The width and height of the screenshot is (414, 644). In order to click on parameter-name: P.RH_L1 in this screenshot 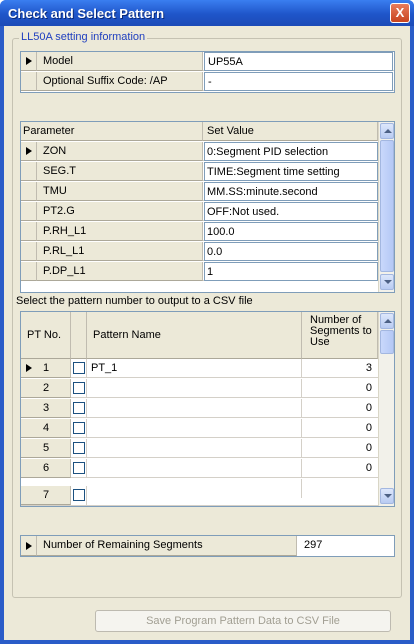, I will do `click(120, 231)`.